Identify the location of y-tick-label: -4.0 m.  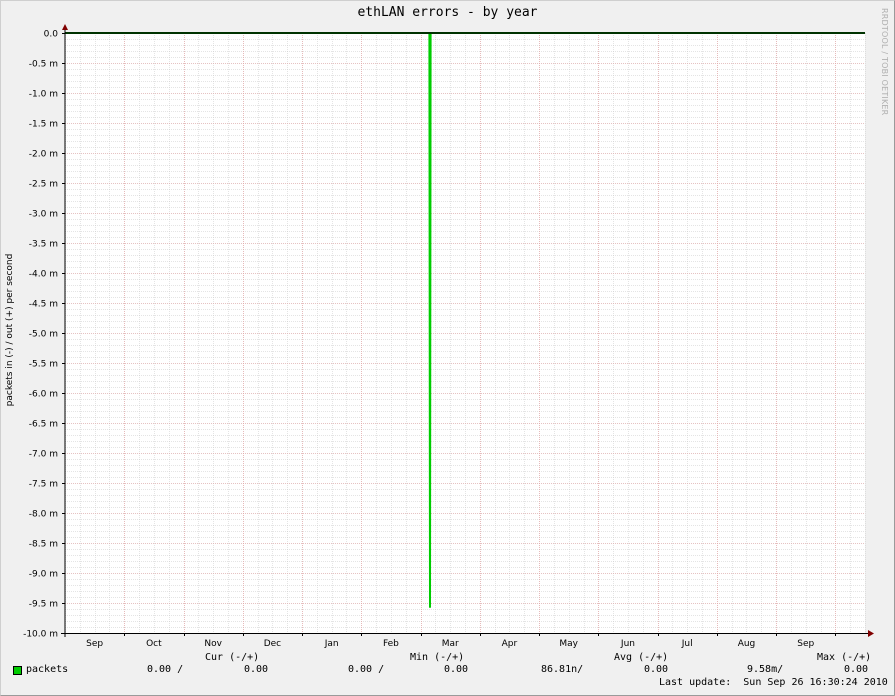
(43, 275).